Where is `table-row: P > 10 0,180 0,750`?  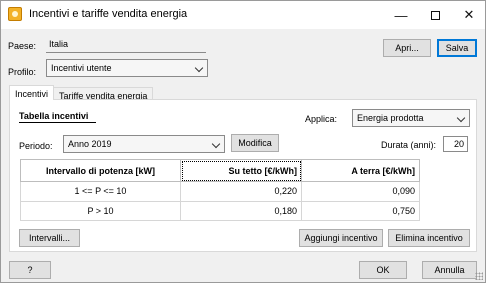 table-row: P > 10 0,180 0,750 is located at coordinates (220, 210).